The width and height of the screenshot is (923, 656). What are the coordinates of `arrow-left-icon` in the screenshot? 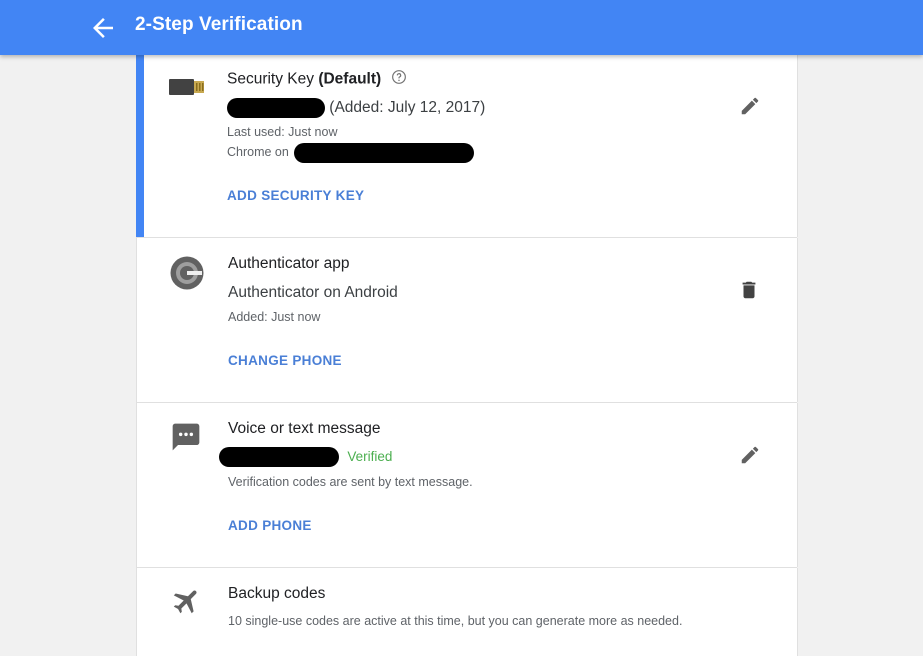 It's located at (103, 28).